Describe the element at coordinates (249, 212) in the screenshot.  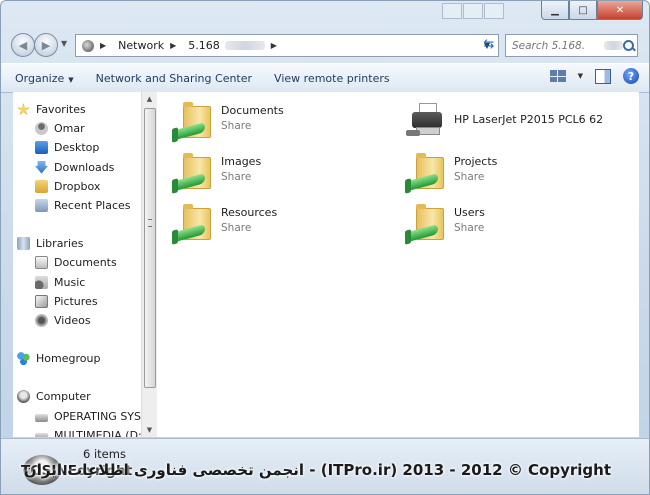
I see `item-name: Resources` at that location.